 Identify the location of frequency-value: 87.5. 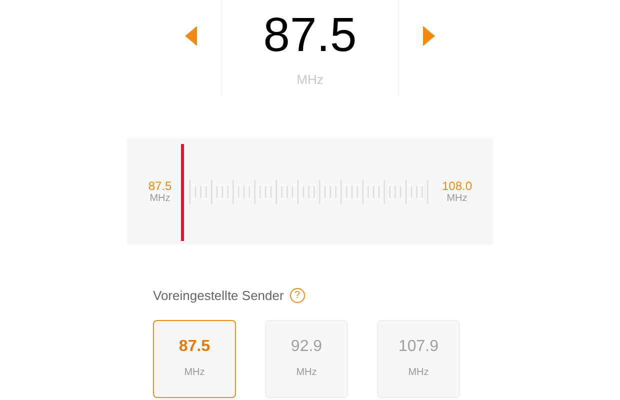
(310, 36).